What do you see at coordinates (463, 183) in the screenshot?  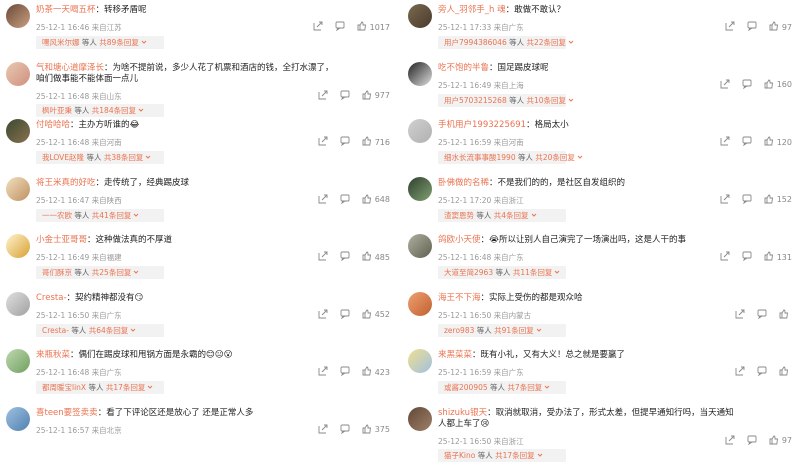 I see `commenter-name: 卧佛做的名稀` at bounding box center [463, 183].